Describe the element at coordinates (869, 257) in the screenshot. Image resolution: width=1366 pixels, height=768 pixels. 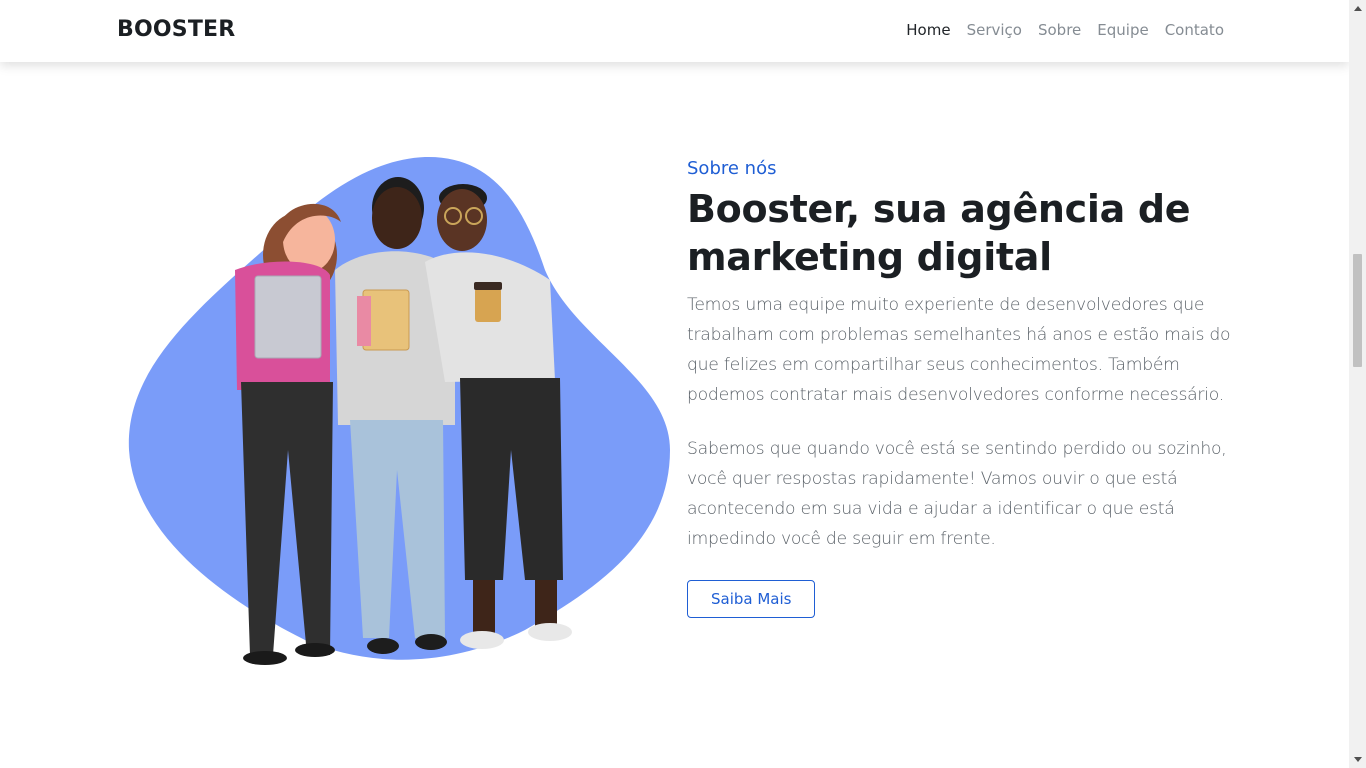
I see `headline-line-2: marketing digital` at that location.